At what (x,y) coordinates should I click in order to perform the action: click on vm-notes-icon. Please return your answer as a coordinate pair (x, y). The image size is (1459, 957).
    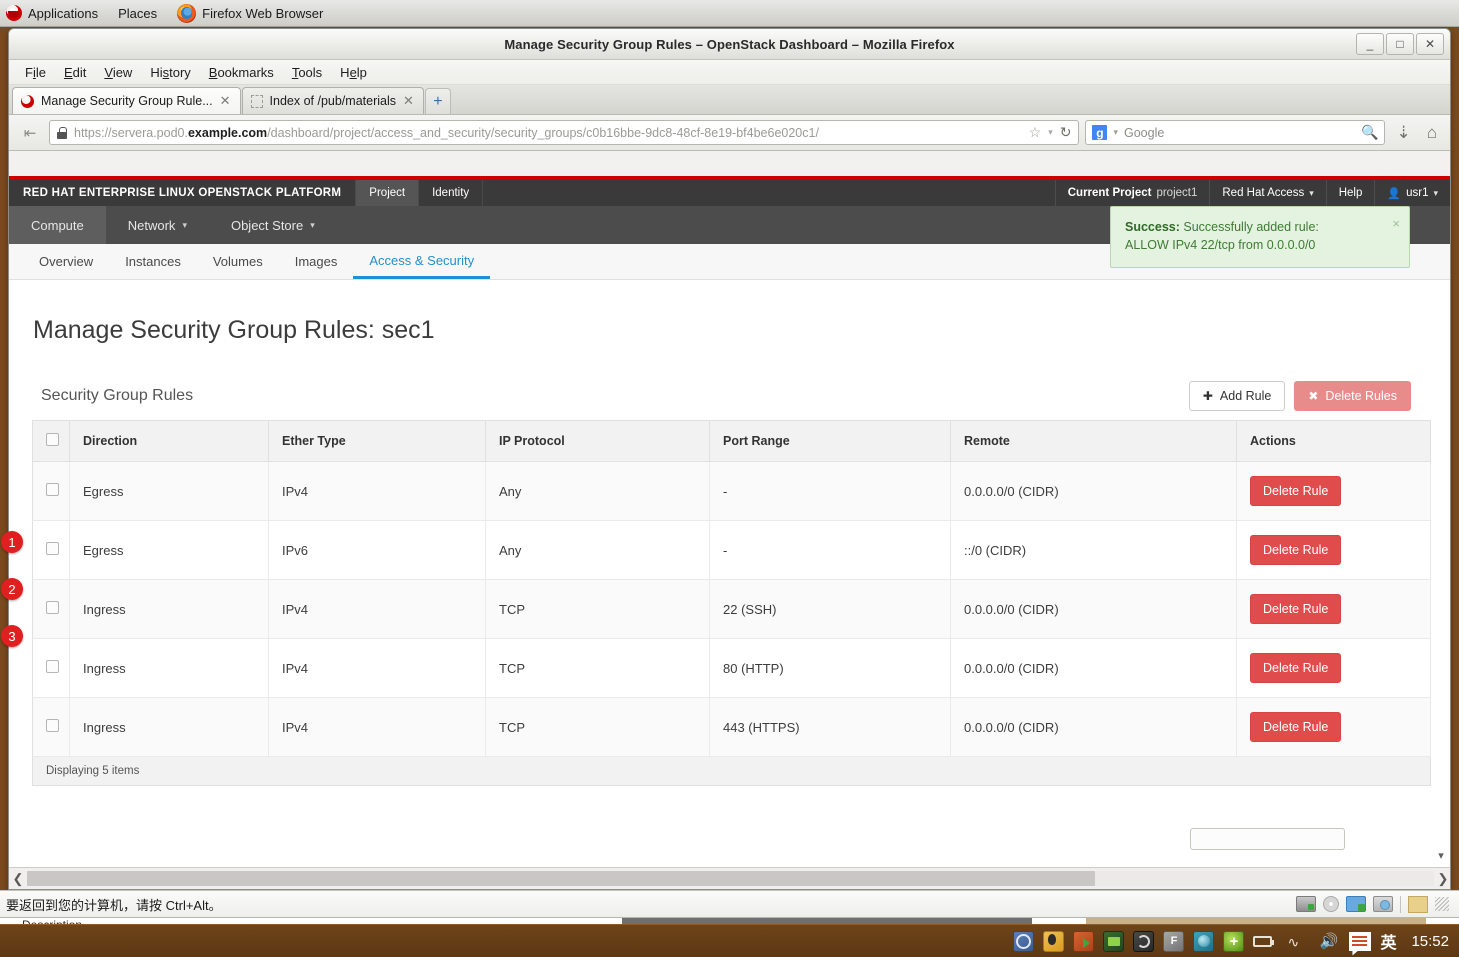
    Looking at the image, I should click on (1418, 904).